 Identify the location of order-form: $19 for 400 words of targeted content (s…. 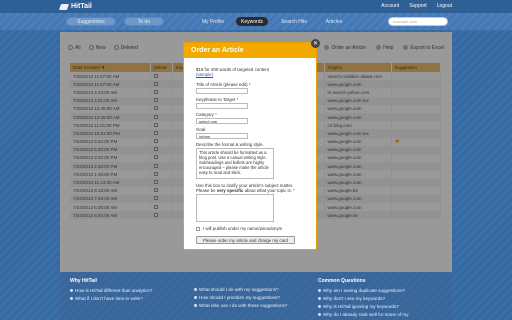
(250, 155).